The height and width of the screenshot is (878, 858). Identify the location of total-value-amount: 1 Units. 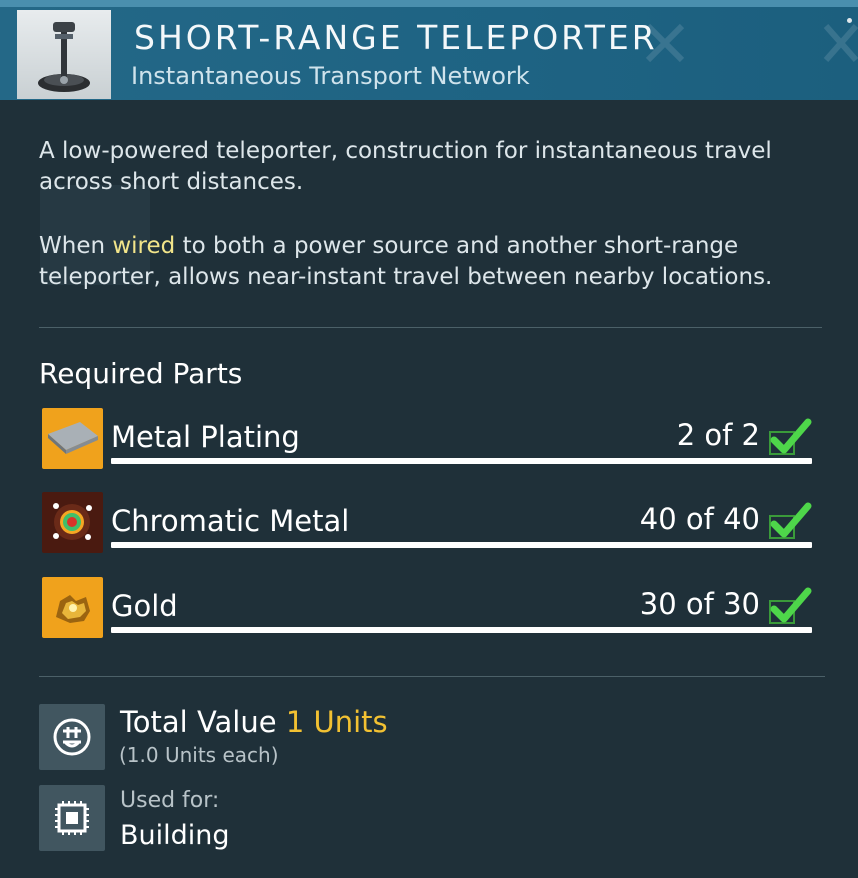
(336, 722).